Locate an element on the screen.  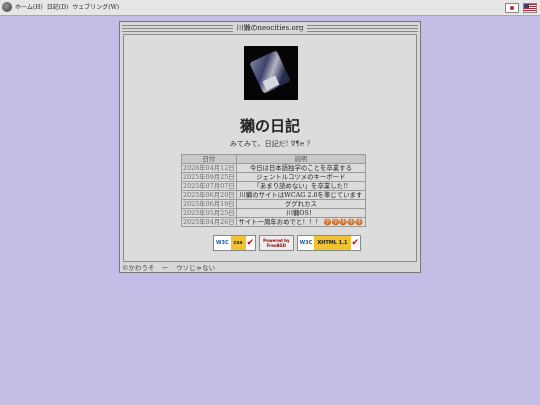
window-title: 川獺のneocities.org is located at coordinates (270, 28).